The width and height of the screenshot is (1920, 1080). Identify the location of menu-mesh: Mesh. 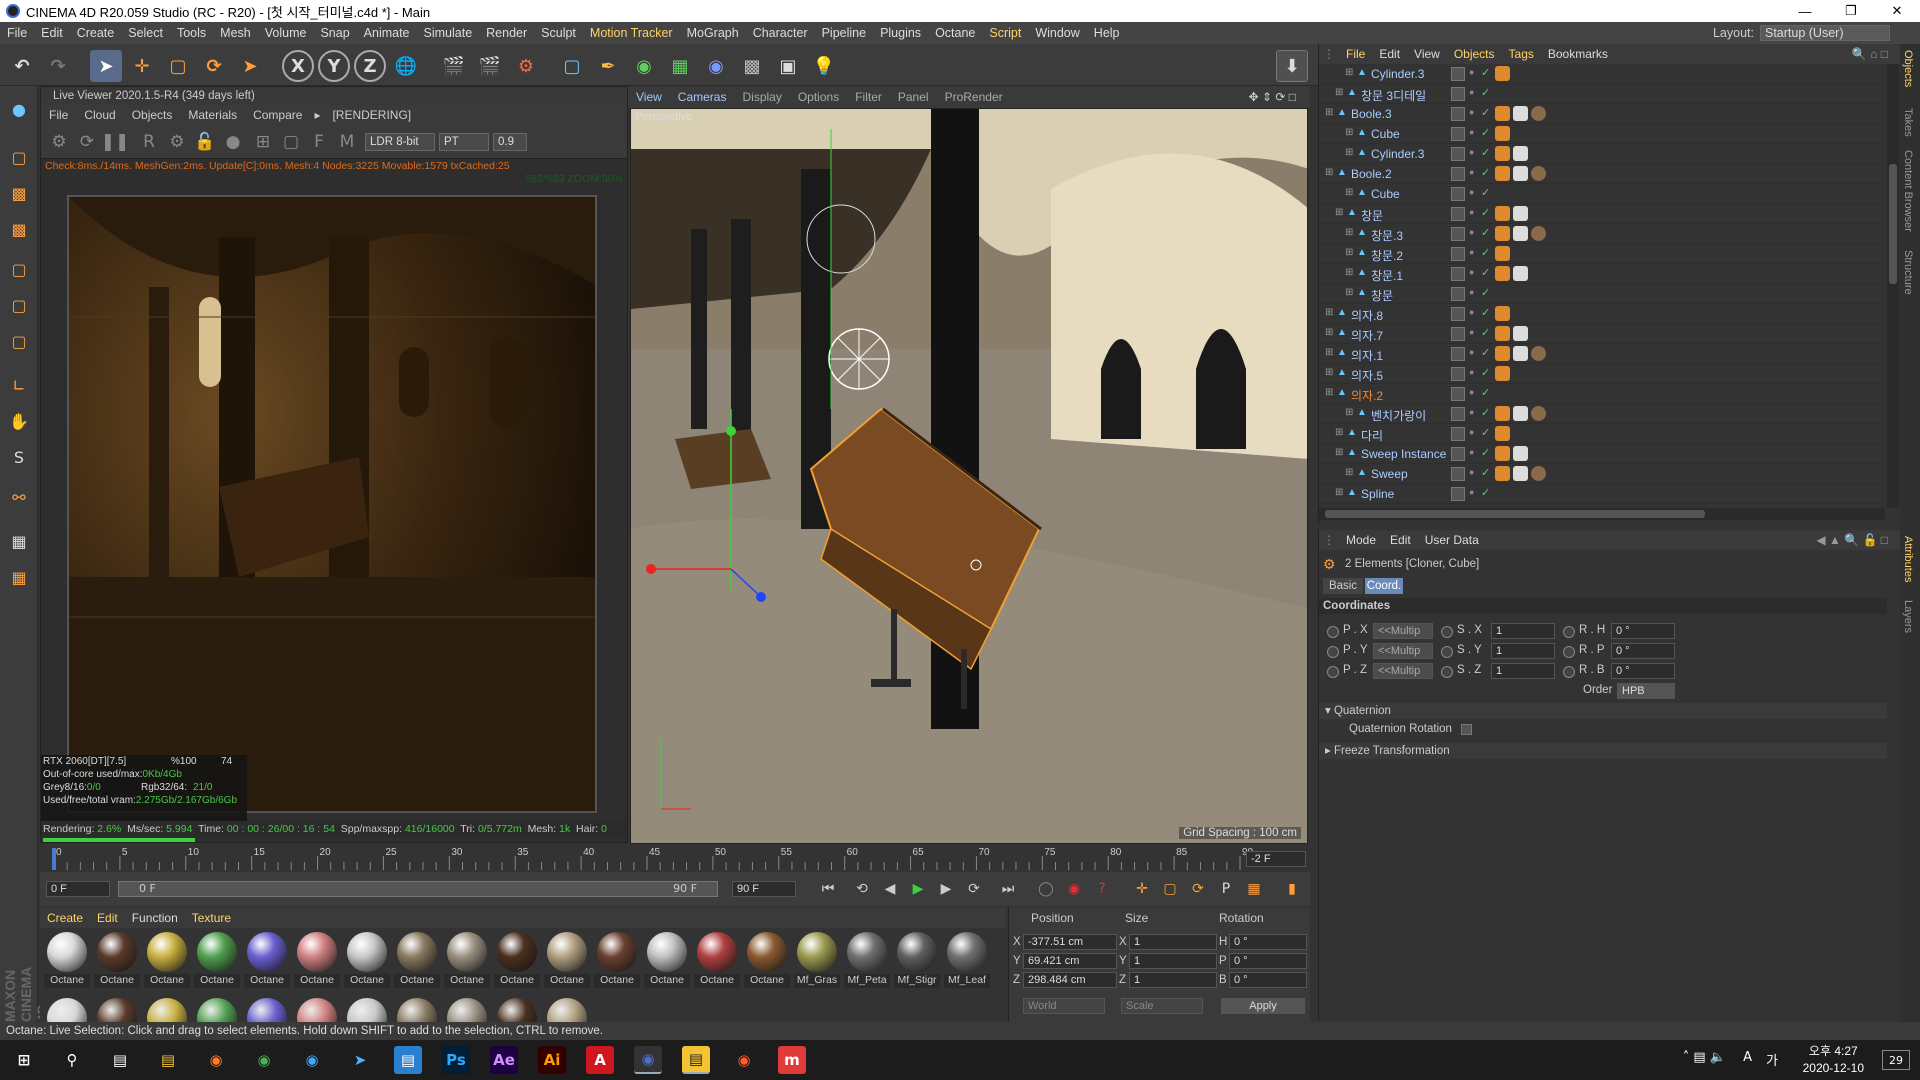
(235, 33).